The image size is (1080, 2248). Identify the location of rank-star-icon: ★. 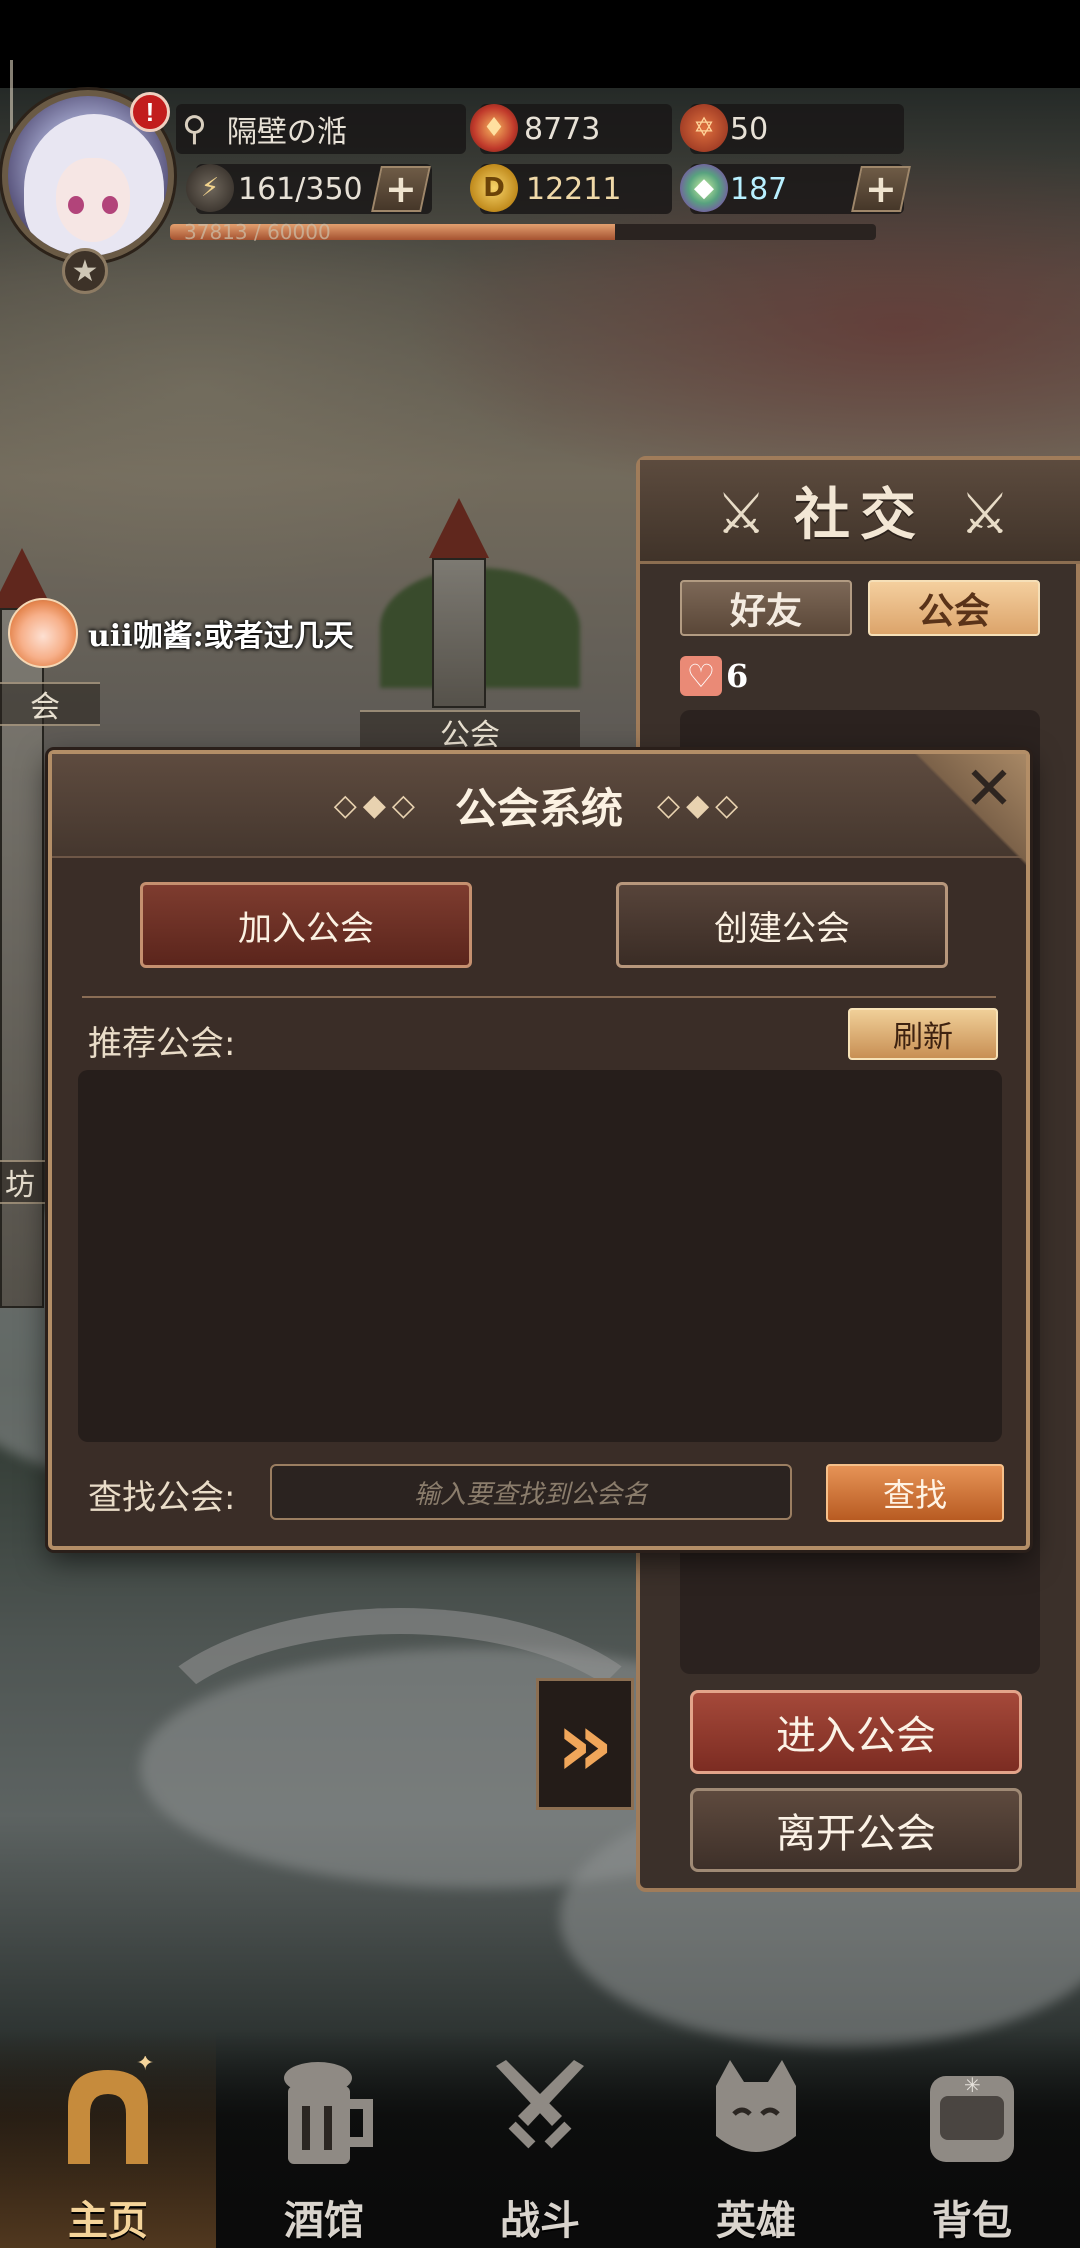
(85, 271).